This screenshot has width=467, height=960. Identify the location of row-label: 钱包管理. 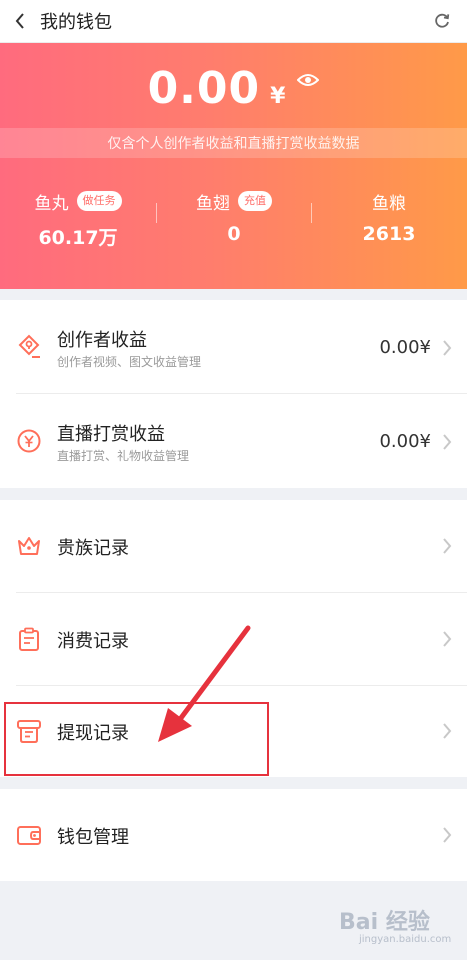
(93, 837).